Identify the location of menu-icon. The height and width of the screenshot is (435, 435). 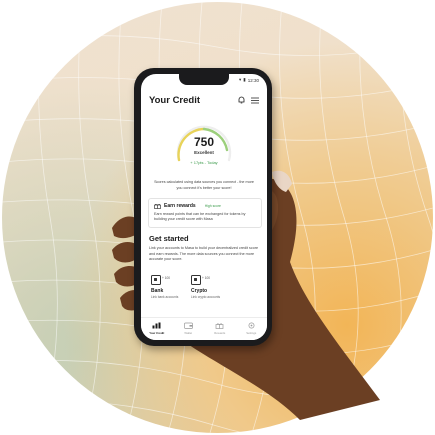
(255, 100).